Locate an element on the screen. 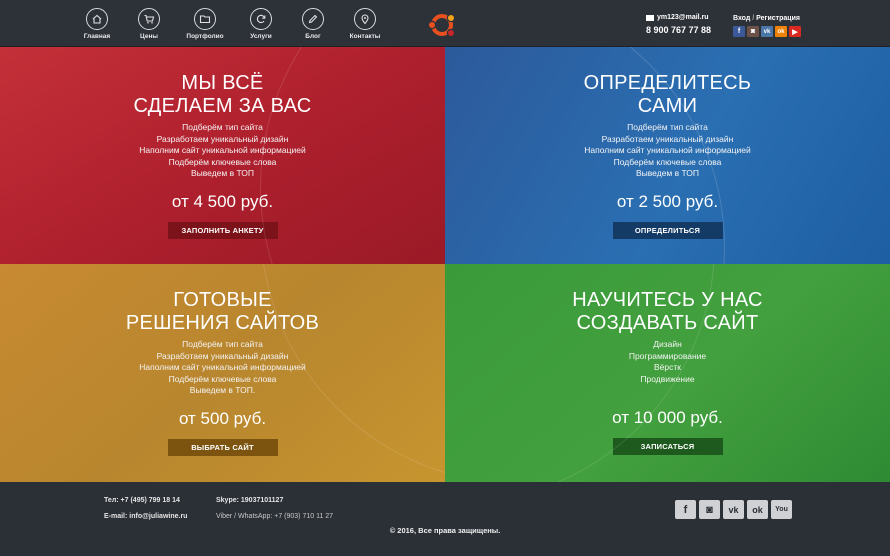 The image size is (890, 556). nav-label: Главная is located at coordinates (97, 36).